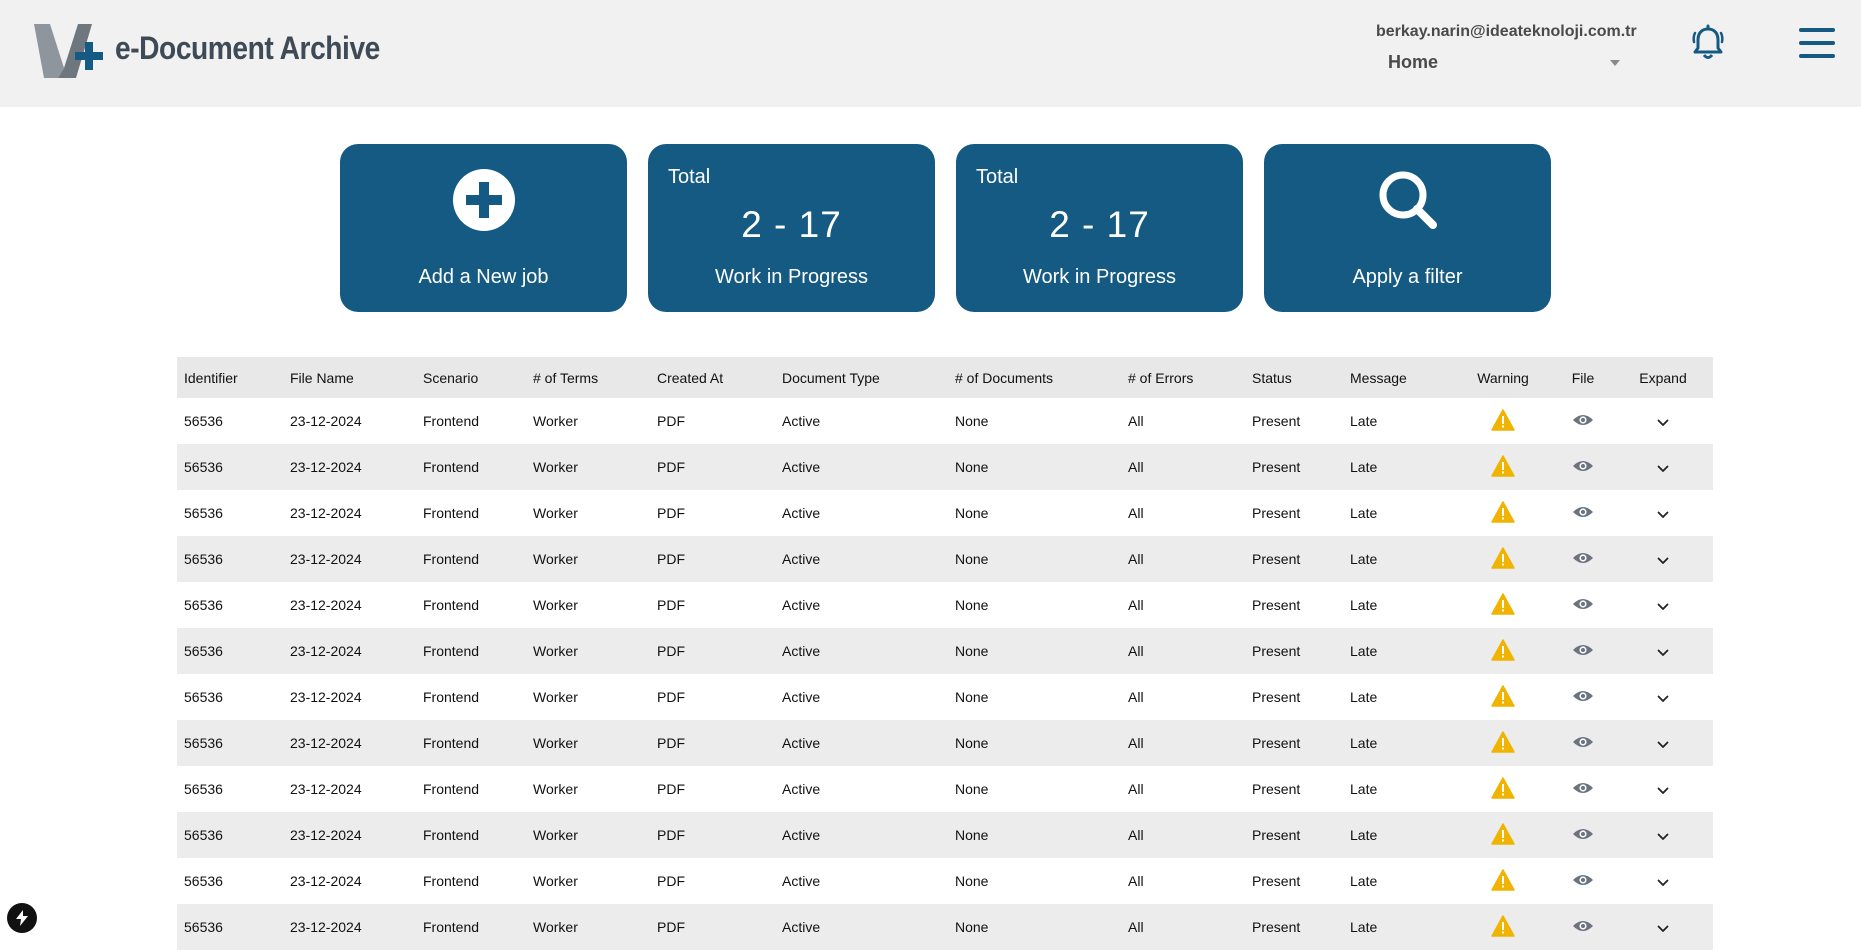 Image resolution: width=1861 pixels, height=950 pixels. Describe the element at coordinates (1294, 377) in the screenshot. I see `column-header-status: Status` at that location.